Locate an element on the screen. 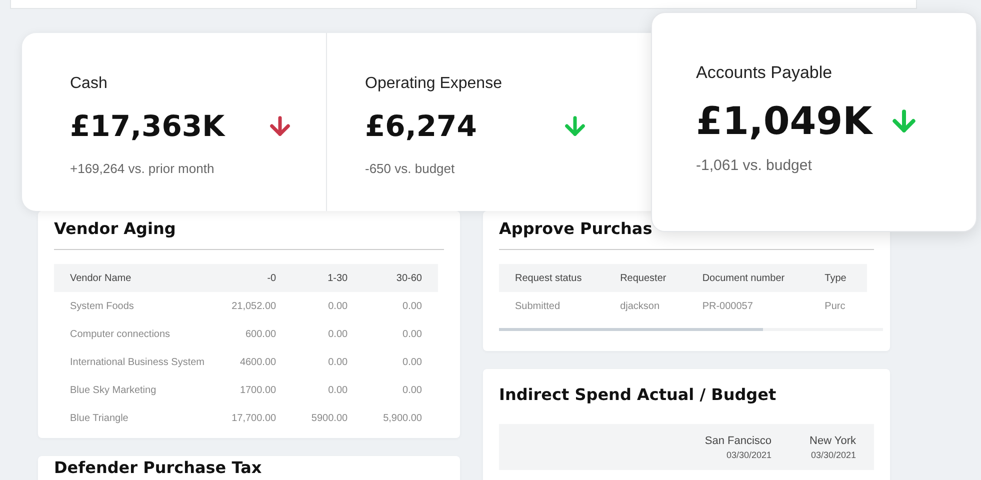 The height and width of the screenshot is (480, 981). table-cell-text: 17,700.00 is located at coordinates (254, 419).